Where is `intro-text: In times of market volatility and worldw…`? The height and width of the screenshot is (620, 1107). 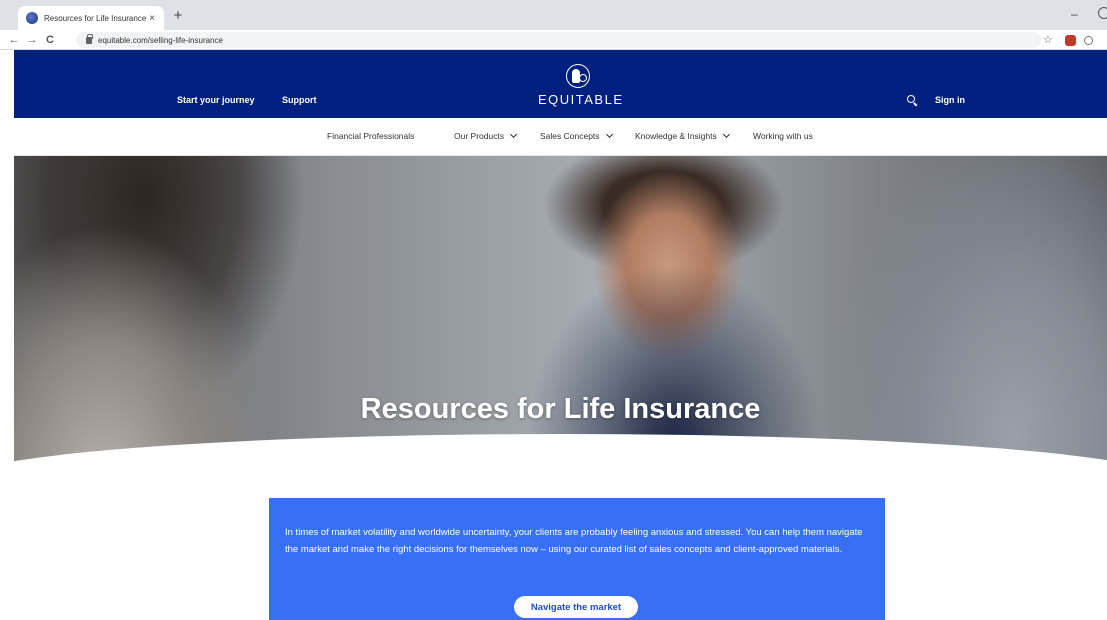 intro-text: In times of market volatility and worldw… is located at coordinates (574, 541).